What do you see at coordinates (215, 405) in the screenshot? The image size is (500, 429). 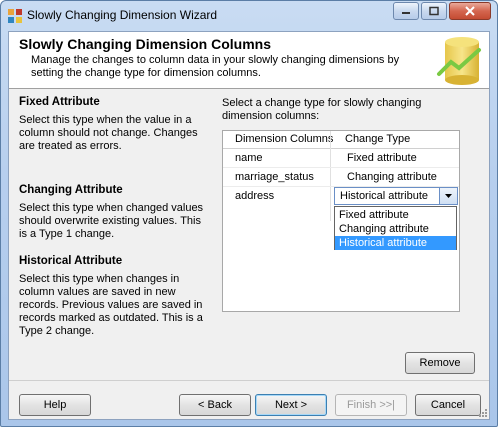 I see `back-button: < Back` at bounding box center [215, 405].